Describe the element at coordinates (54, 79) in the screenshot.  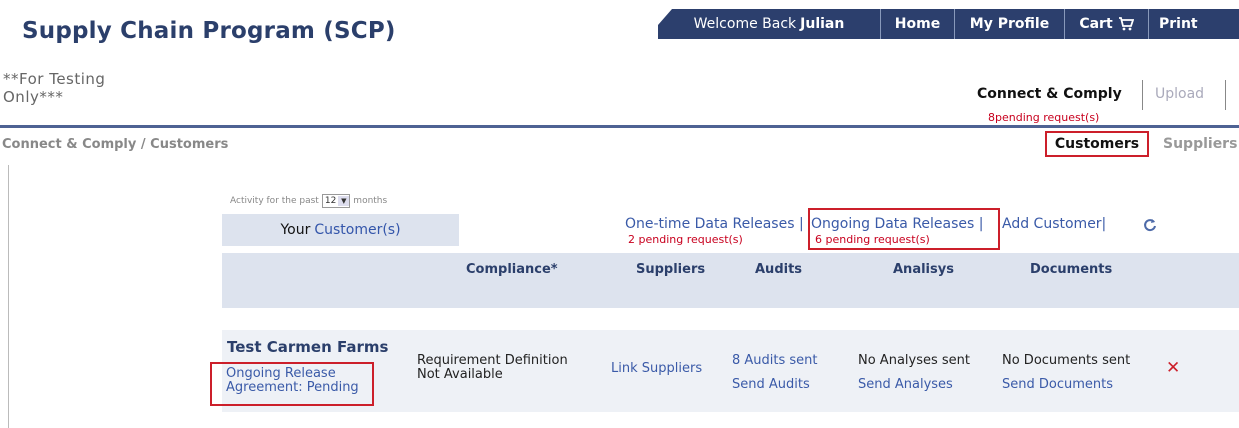
I see `testing-note-line1: **For Testing` at that location.